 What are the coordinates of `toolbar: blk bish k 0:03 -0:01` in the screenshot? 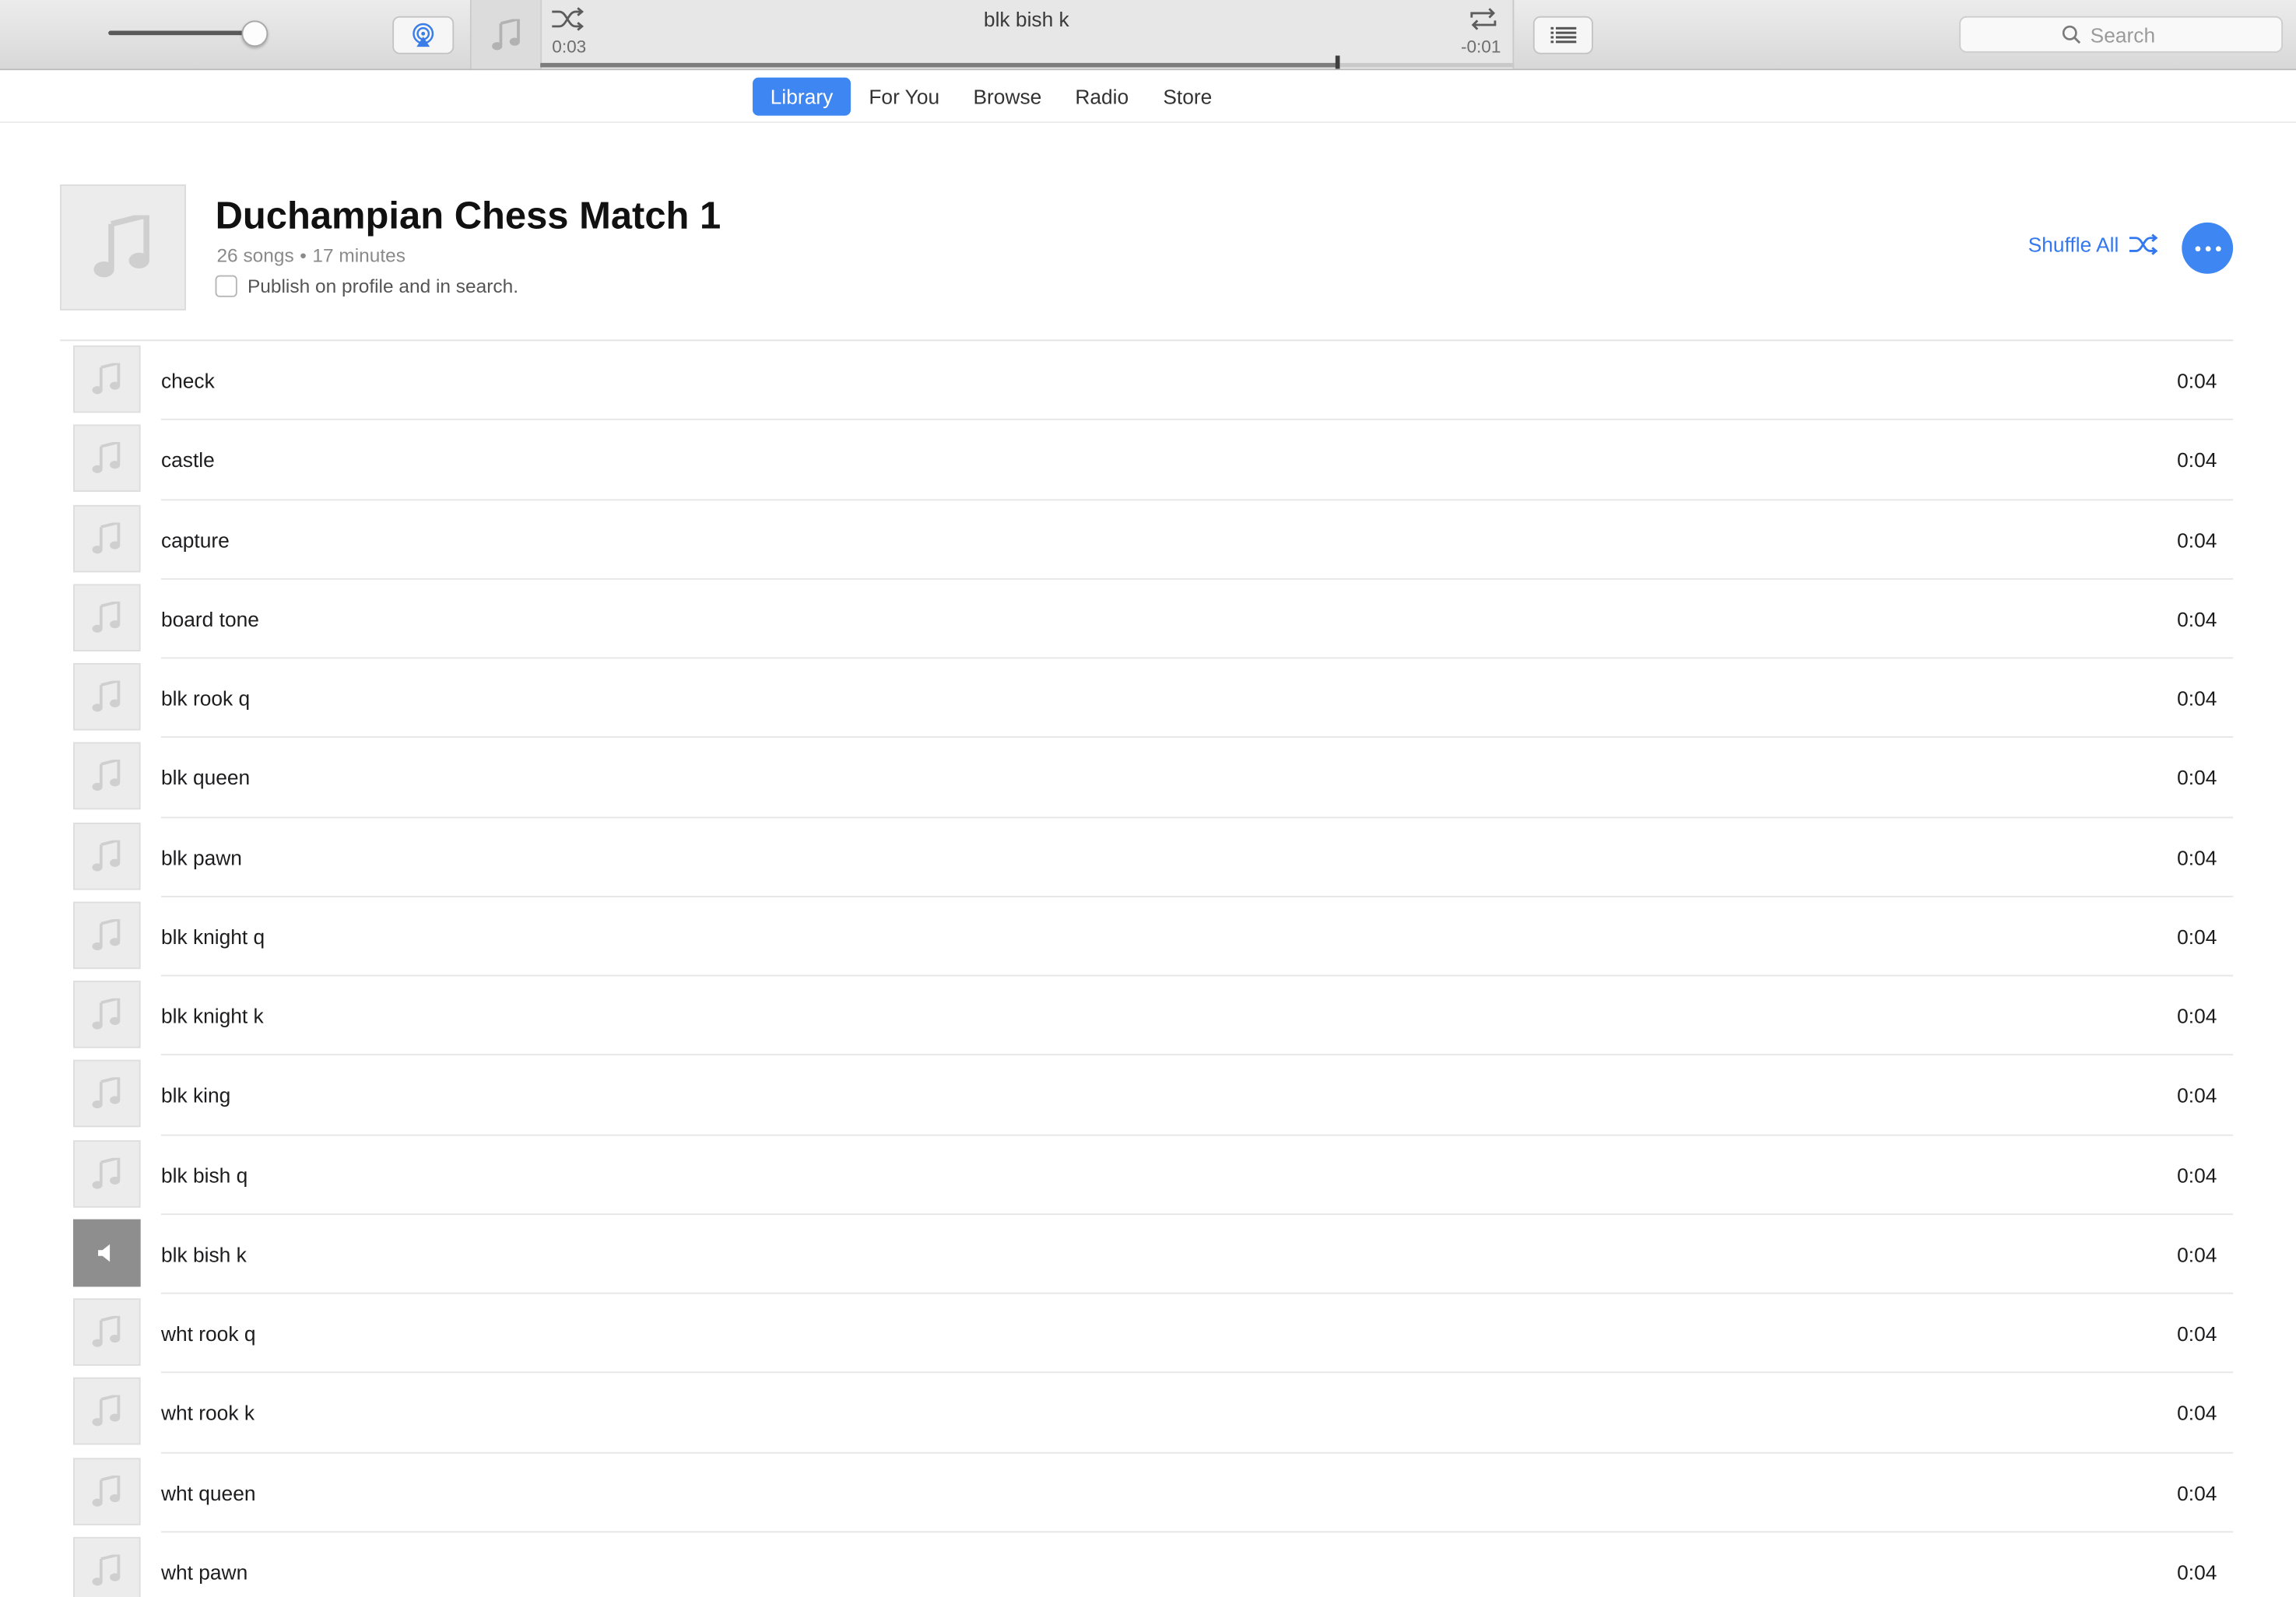 It's located at (1148, 35).